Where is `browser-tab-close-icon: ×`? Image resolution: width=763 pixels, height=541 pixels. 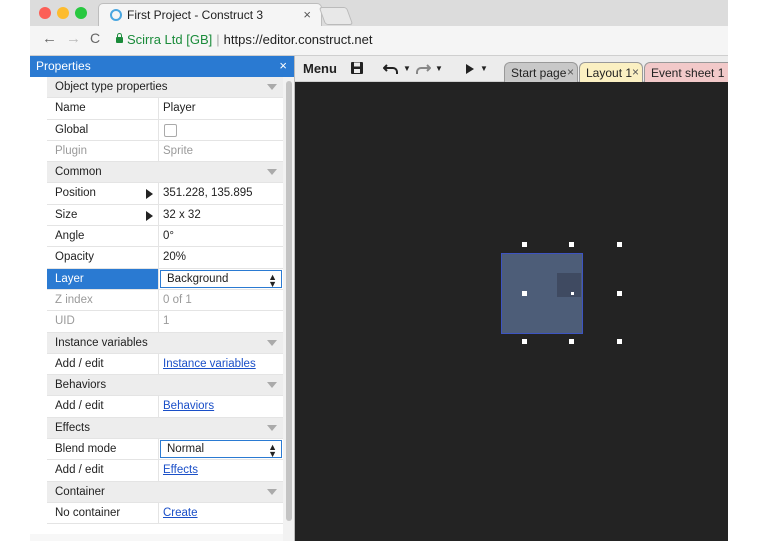 browser-tab-close-icon: × is located at coordinates (307, 14).